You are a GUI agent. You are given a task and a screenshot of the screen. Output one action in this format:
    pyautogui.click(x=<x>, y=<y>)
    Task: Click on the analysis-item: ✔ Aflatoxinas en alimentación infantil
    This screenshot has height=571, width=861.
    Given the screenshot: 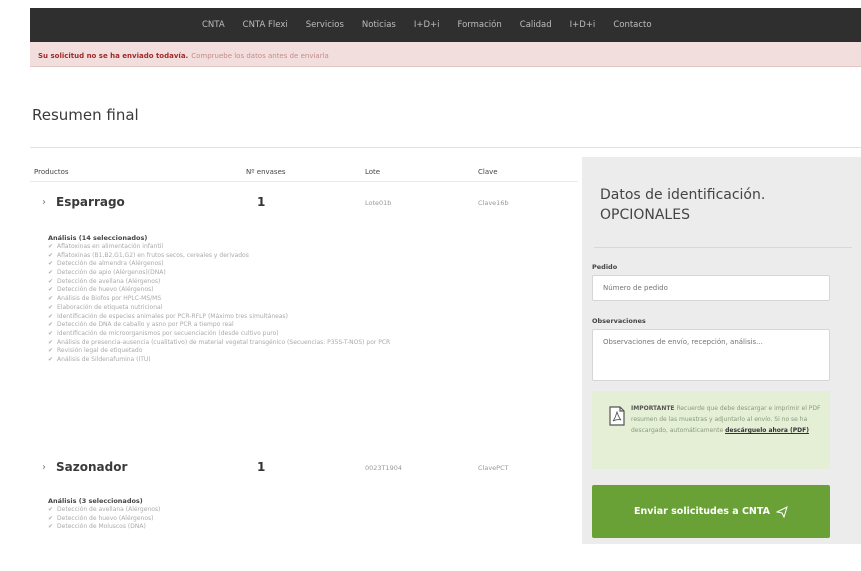 What is the action you would take?
    pyautogui.click(x=219, y=247)
    